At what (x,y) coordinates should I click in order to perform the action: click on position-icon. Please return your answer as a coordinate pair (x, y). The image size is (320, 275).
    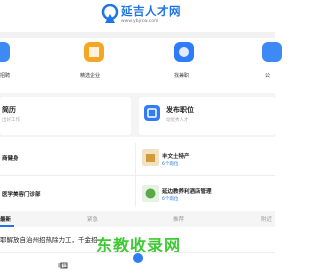
    Looking at the image, I should click on (64, 261).